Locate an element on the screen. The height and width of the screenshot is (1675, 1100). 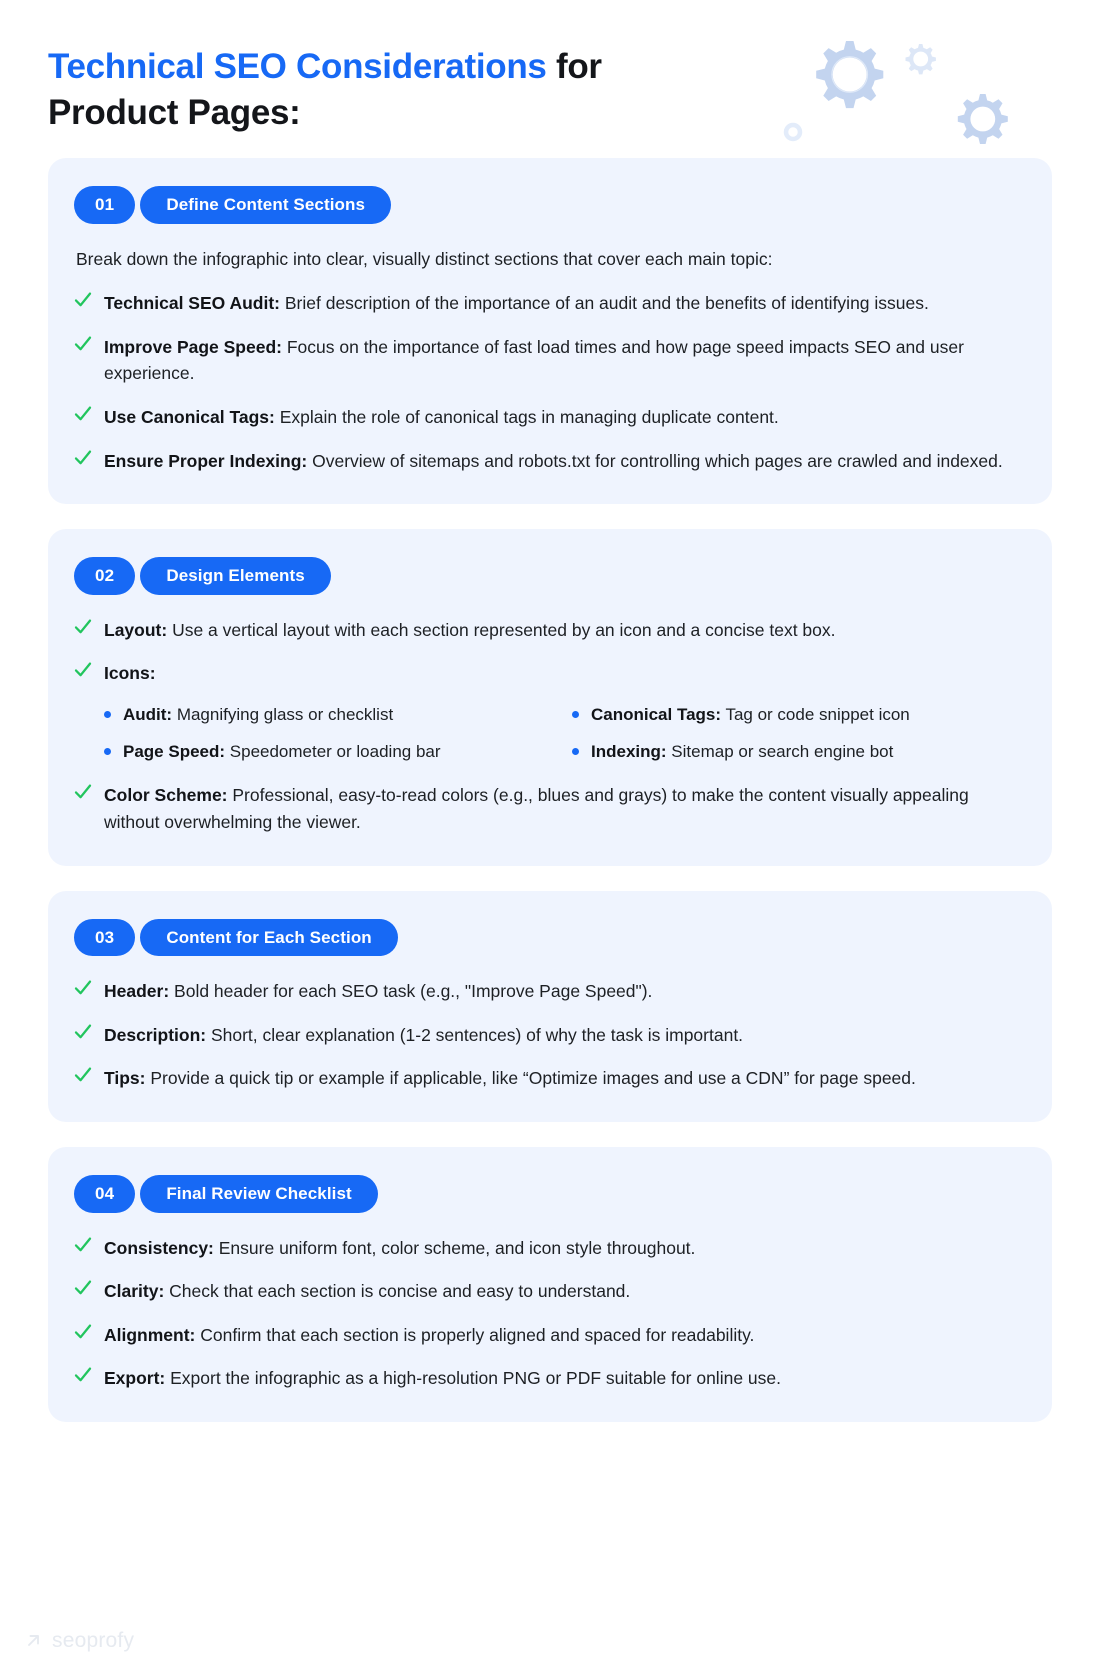
section-number-badge-04: 04 is located at coordinates (105, 1193).